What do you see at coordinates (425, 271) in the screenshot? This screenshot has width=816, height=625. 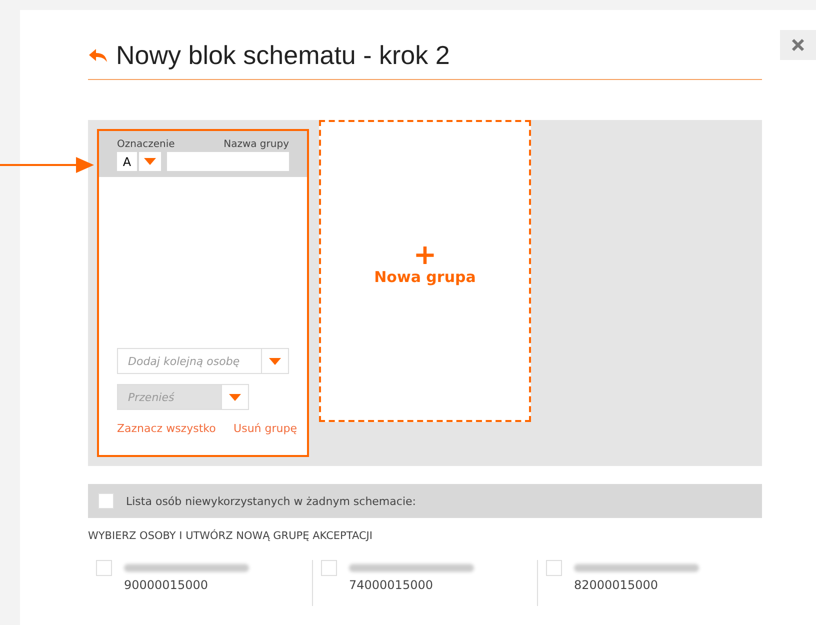 I see `new-group-button: + Nowa grupa` at bounding box center [425, 271].